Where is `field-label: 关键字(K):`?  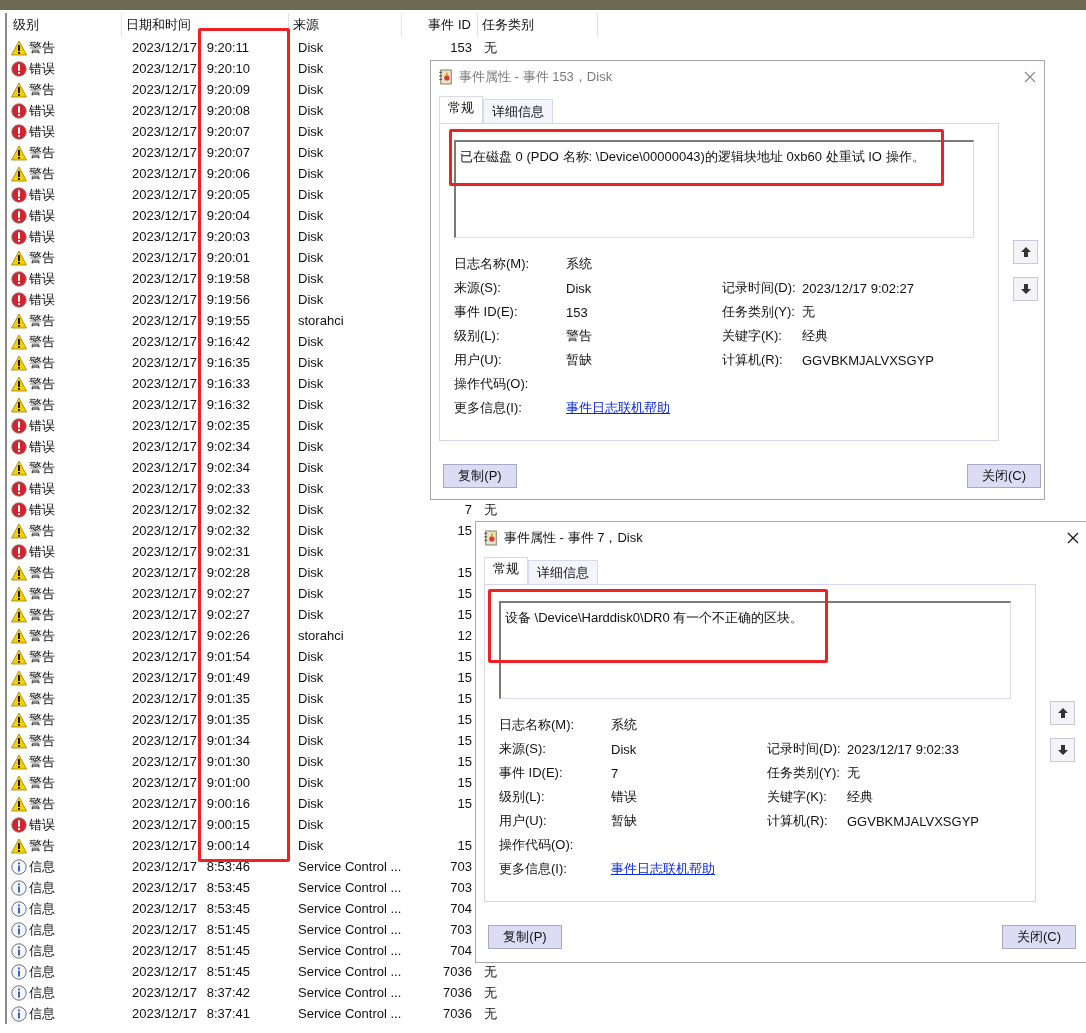 field-label: 关键字(K): is located at coordinates (797, 796).